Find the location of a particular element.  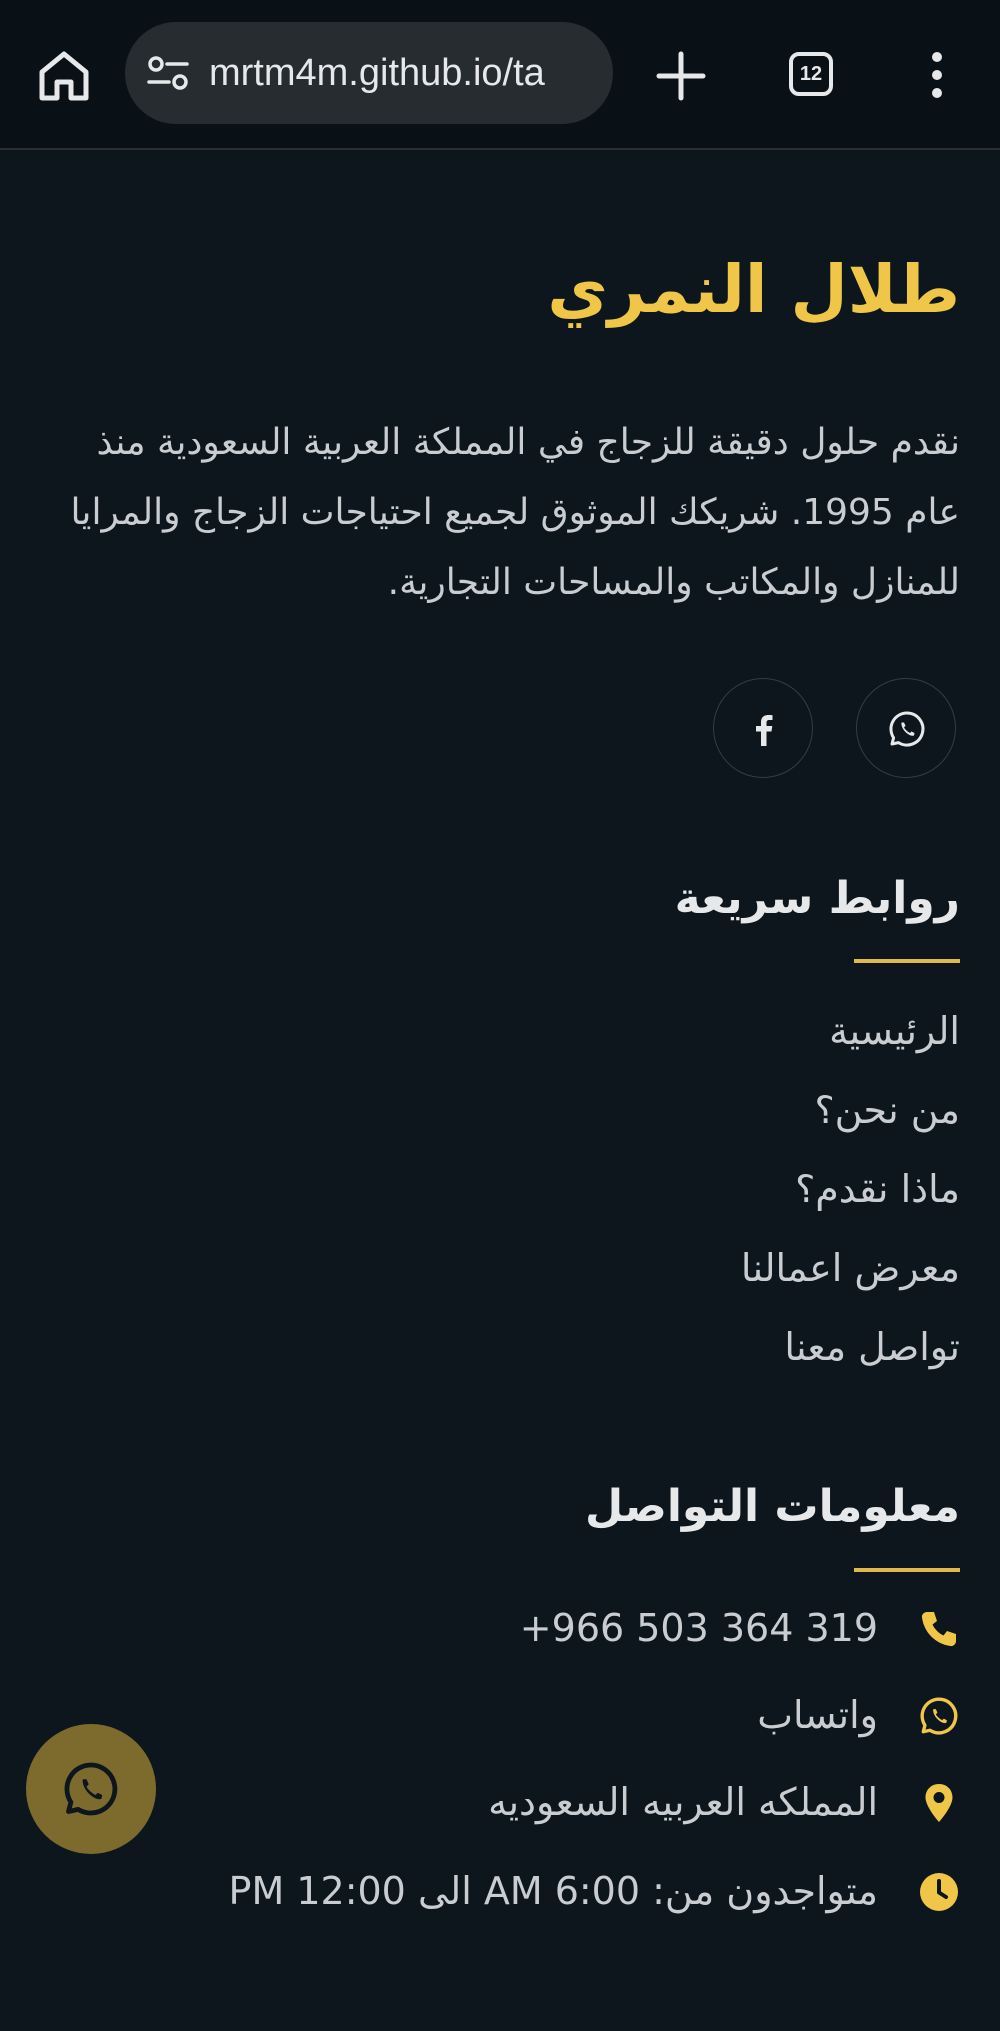

link-gallery: معرض اعمالنا is located at coordinates (710, 1268).